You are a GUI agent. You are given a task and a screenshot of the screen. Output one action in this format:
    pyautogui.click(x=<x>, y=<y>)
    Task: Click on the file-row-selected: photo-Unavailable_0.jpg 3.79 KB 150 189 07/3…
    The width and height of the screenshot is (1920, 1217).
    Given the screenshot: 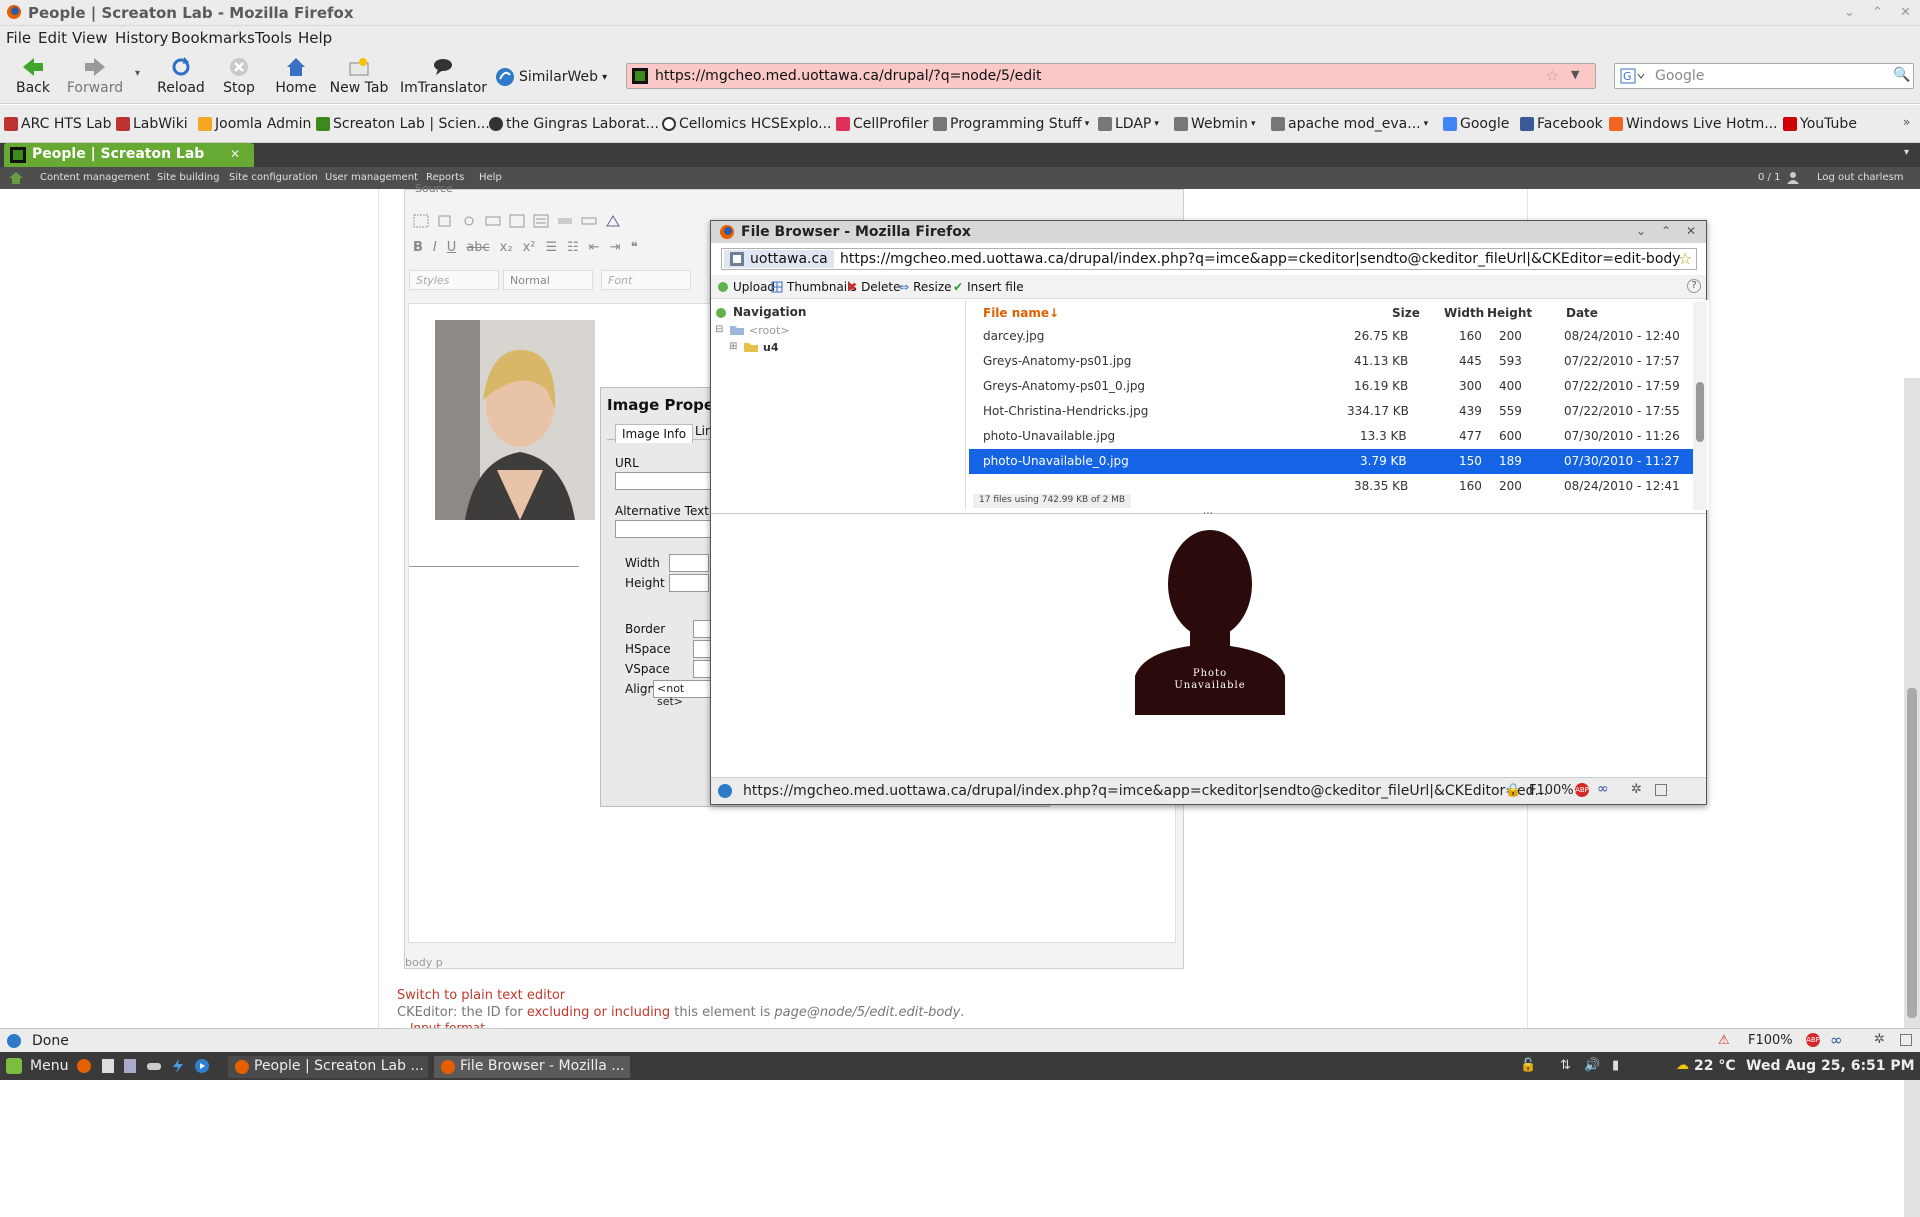 What is the action you would take?
    pyautogui.click(x=1331, y=461)
    